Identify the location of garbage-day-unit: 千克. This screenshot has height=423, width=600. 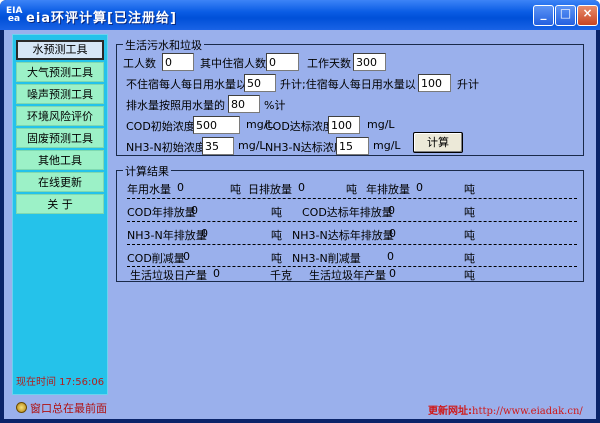
(281, 275).